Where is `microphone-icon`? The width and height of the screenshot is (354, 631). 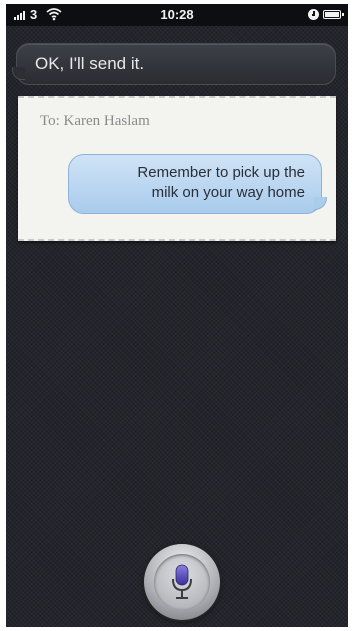
microphone-icon is located at coordinates (182, 581).